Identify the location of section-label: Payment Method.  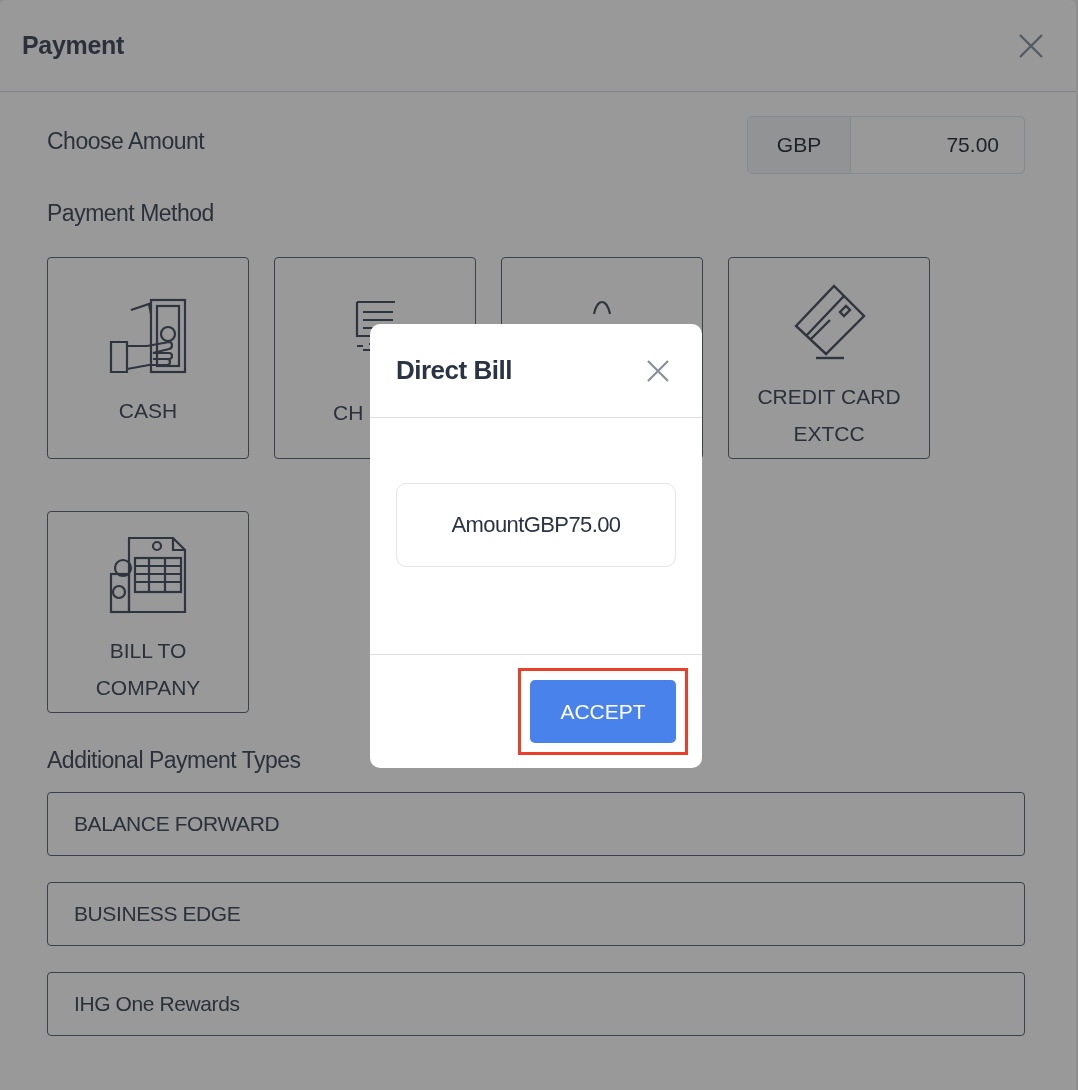
(131, 213).